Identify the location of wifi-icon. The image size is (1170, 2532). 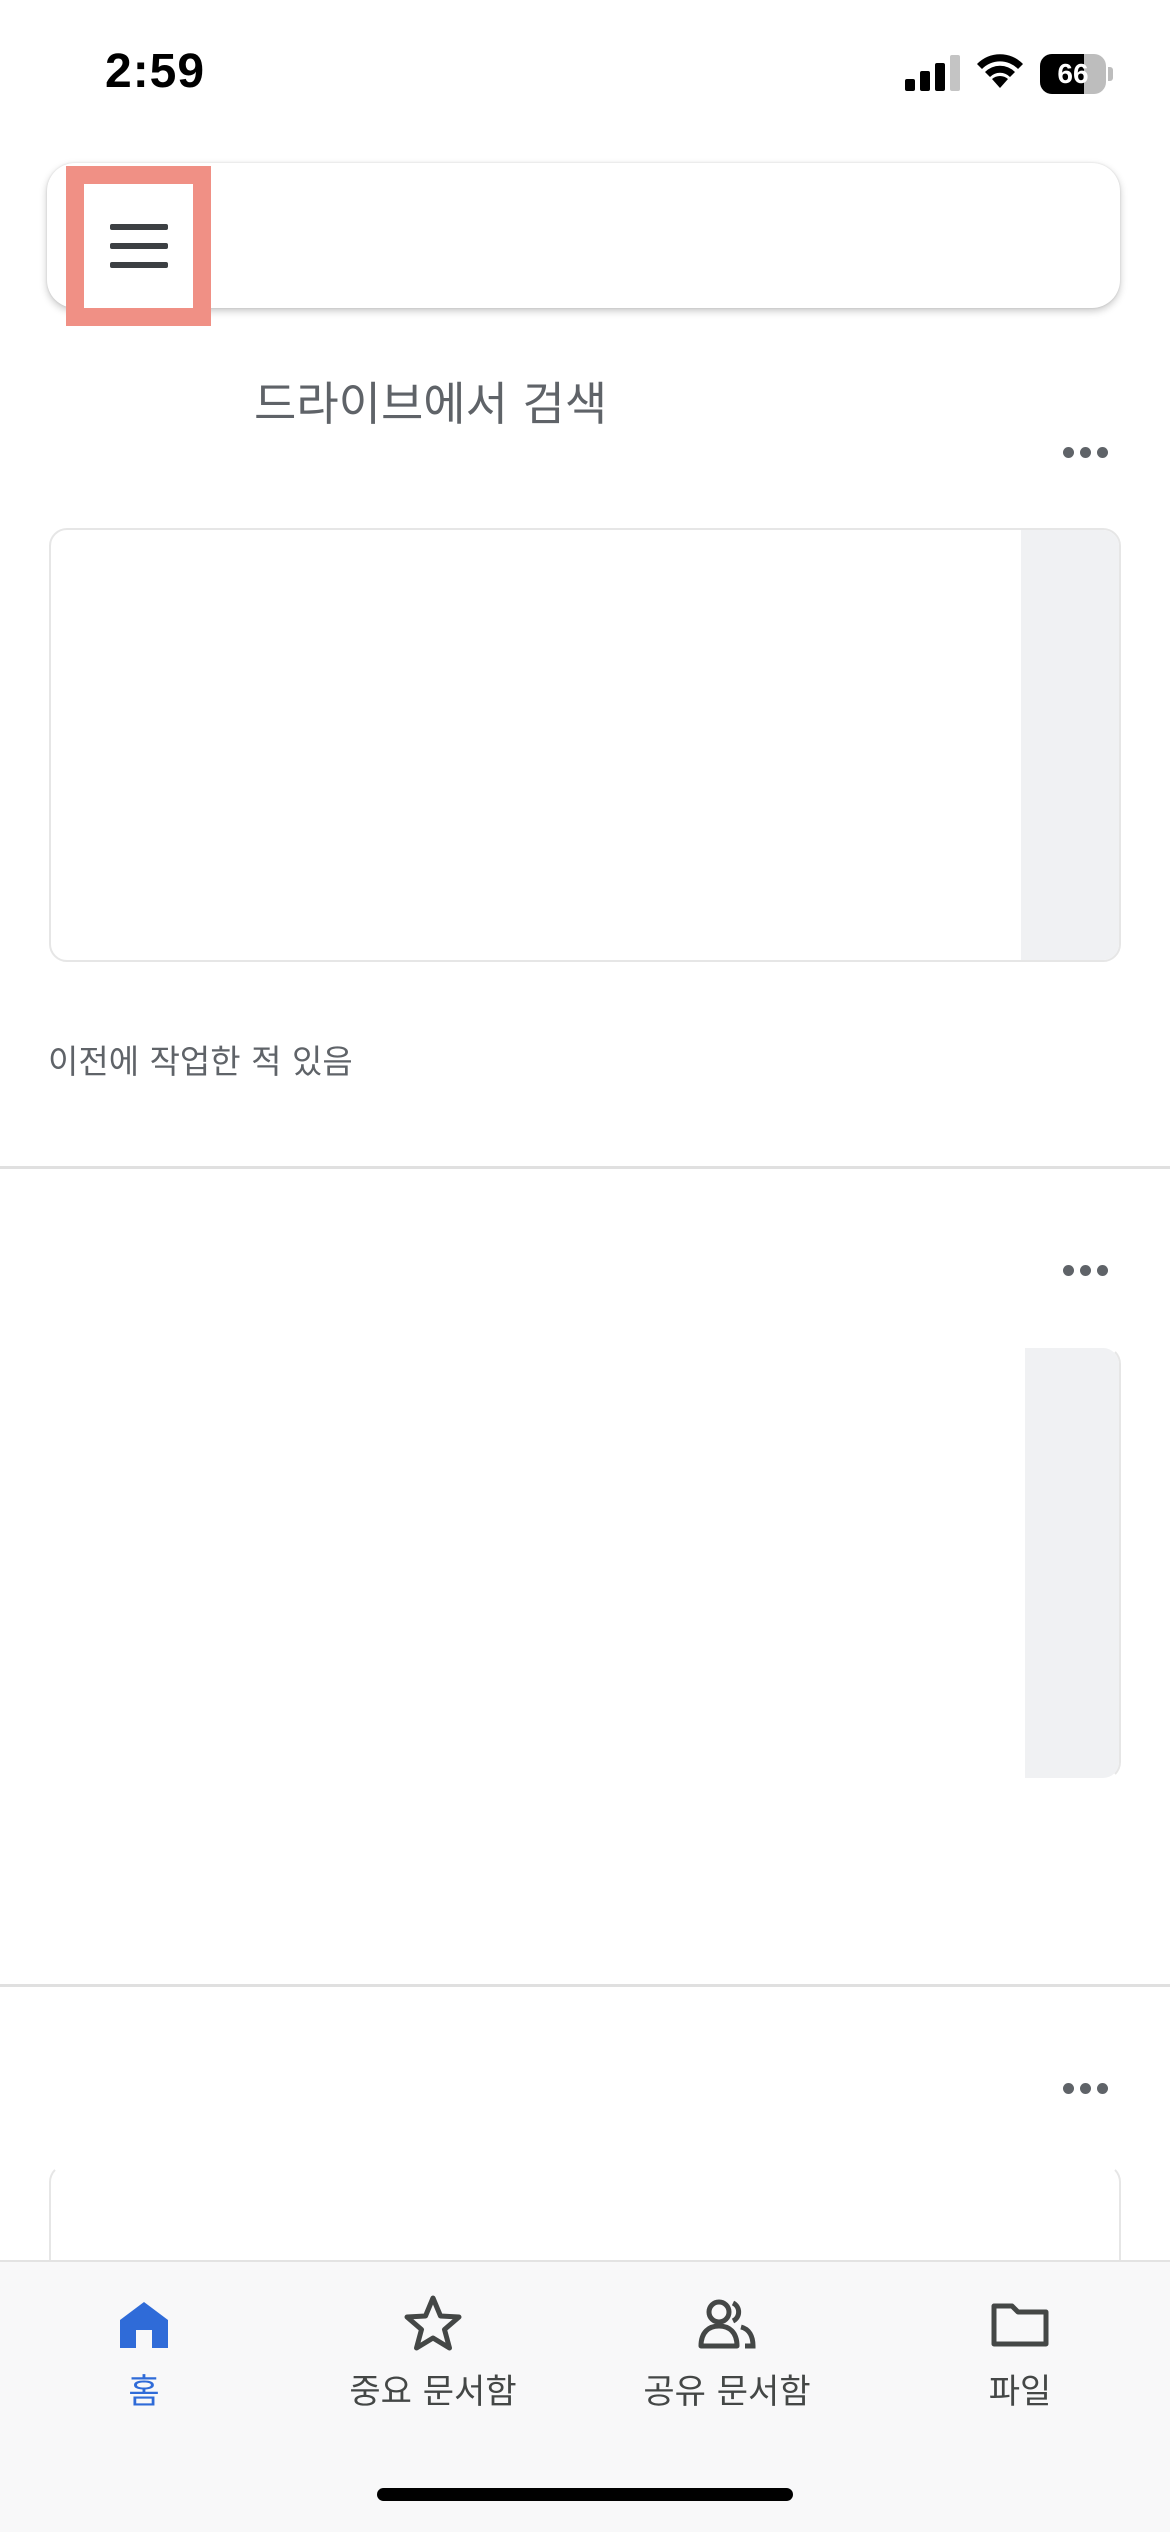
(1000, 71).